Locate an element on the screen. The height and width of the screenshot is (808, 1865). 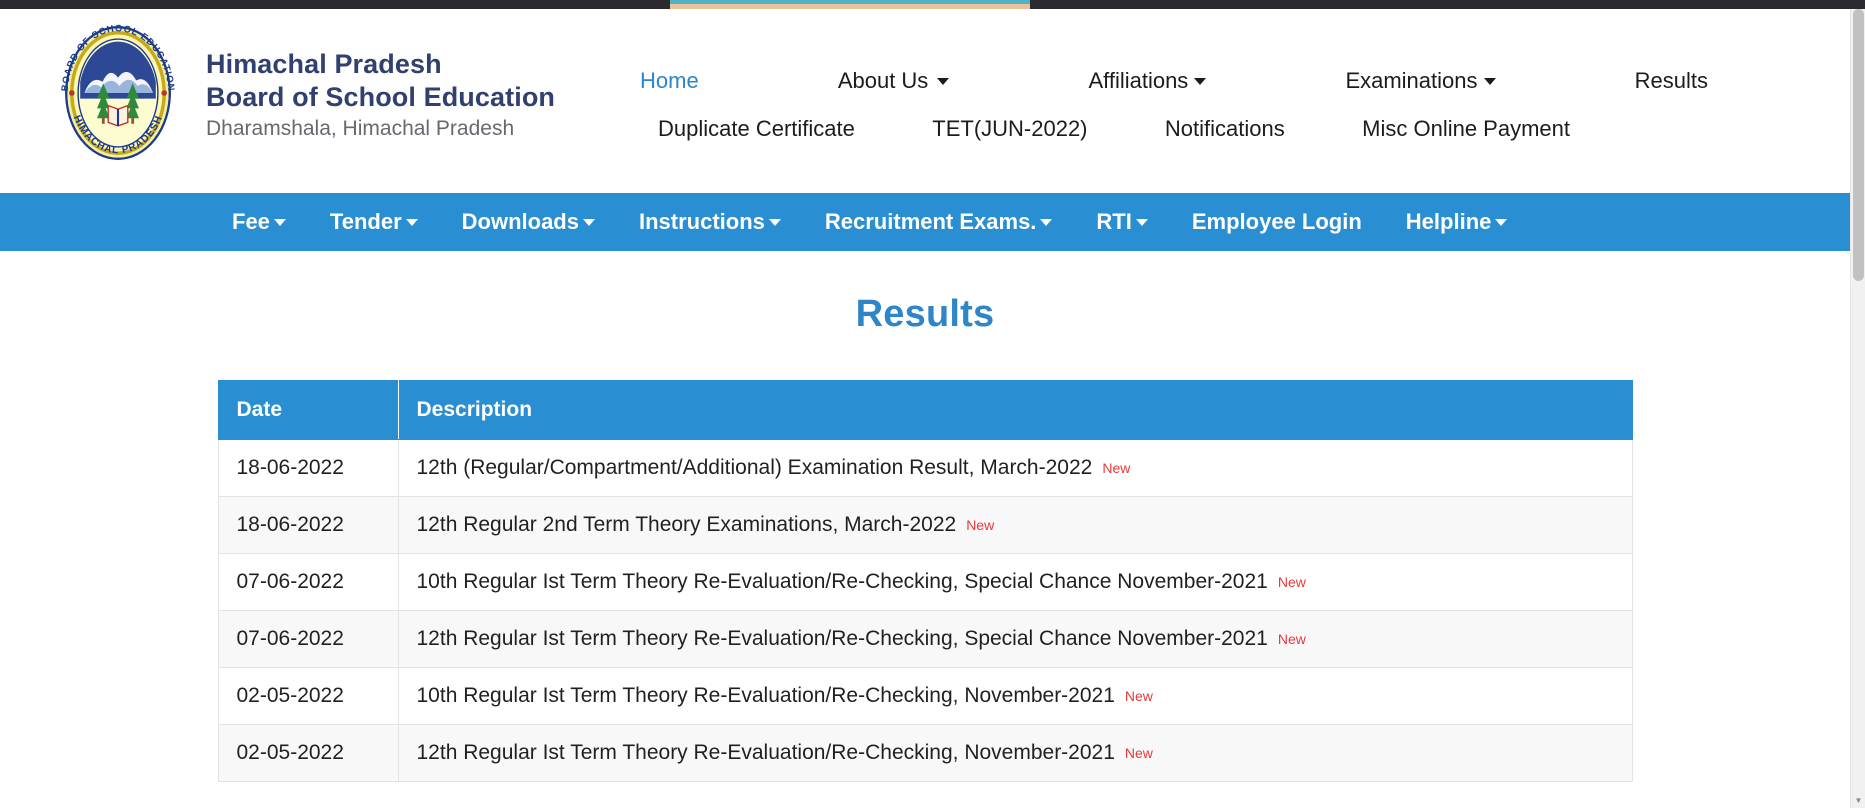
bluebar-item-employee-login: Employee Login is located at coordinates (1277, 222).